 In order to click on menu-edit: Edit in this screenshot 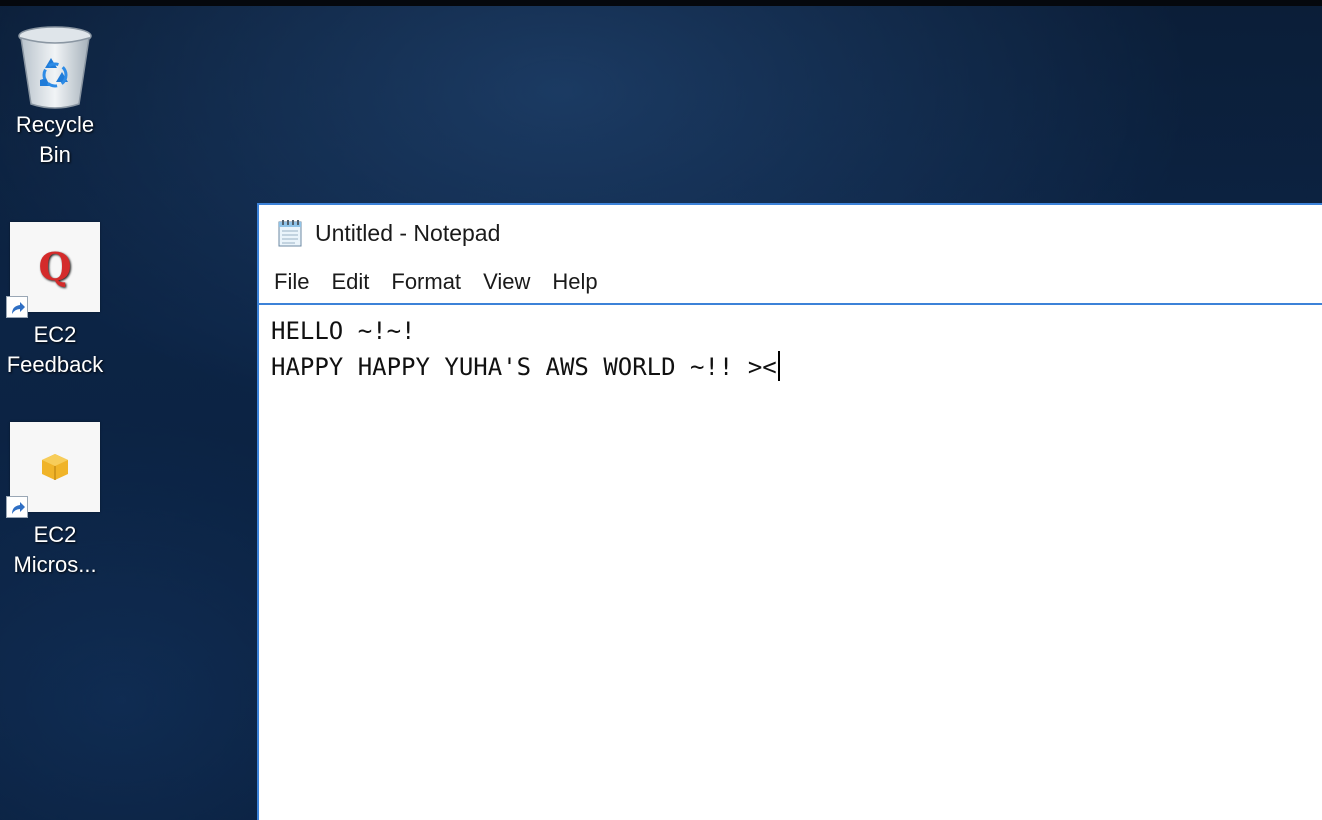, I will do `click(350, 282)`.